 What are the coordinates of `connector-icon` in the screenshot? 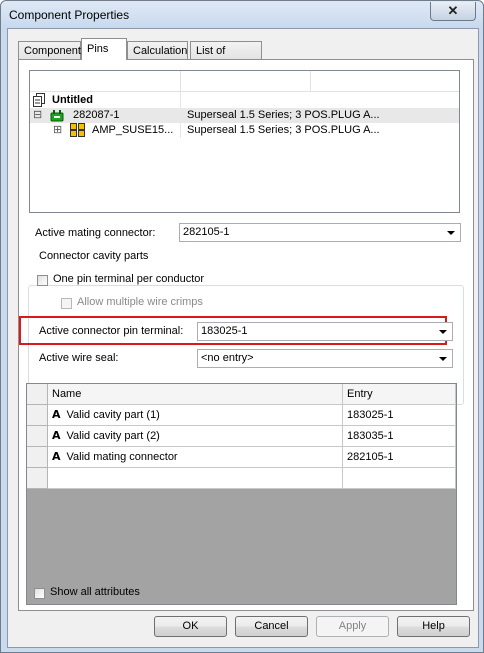 It's located at (77, 130).